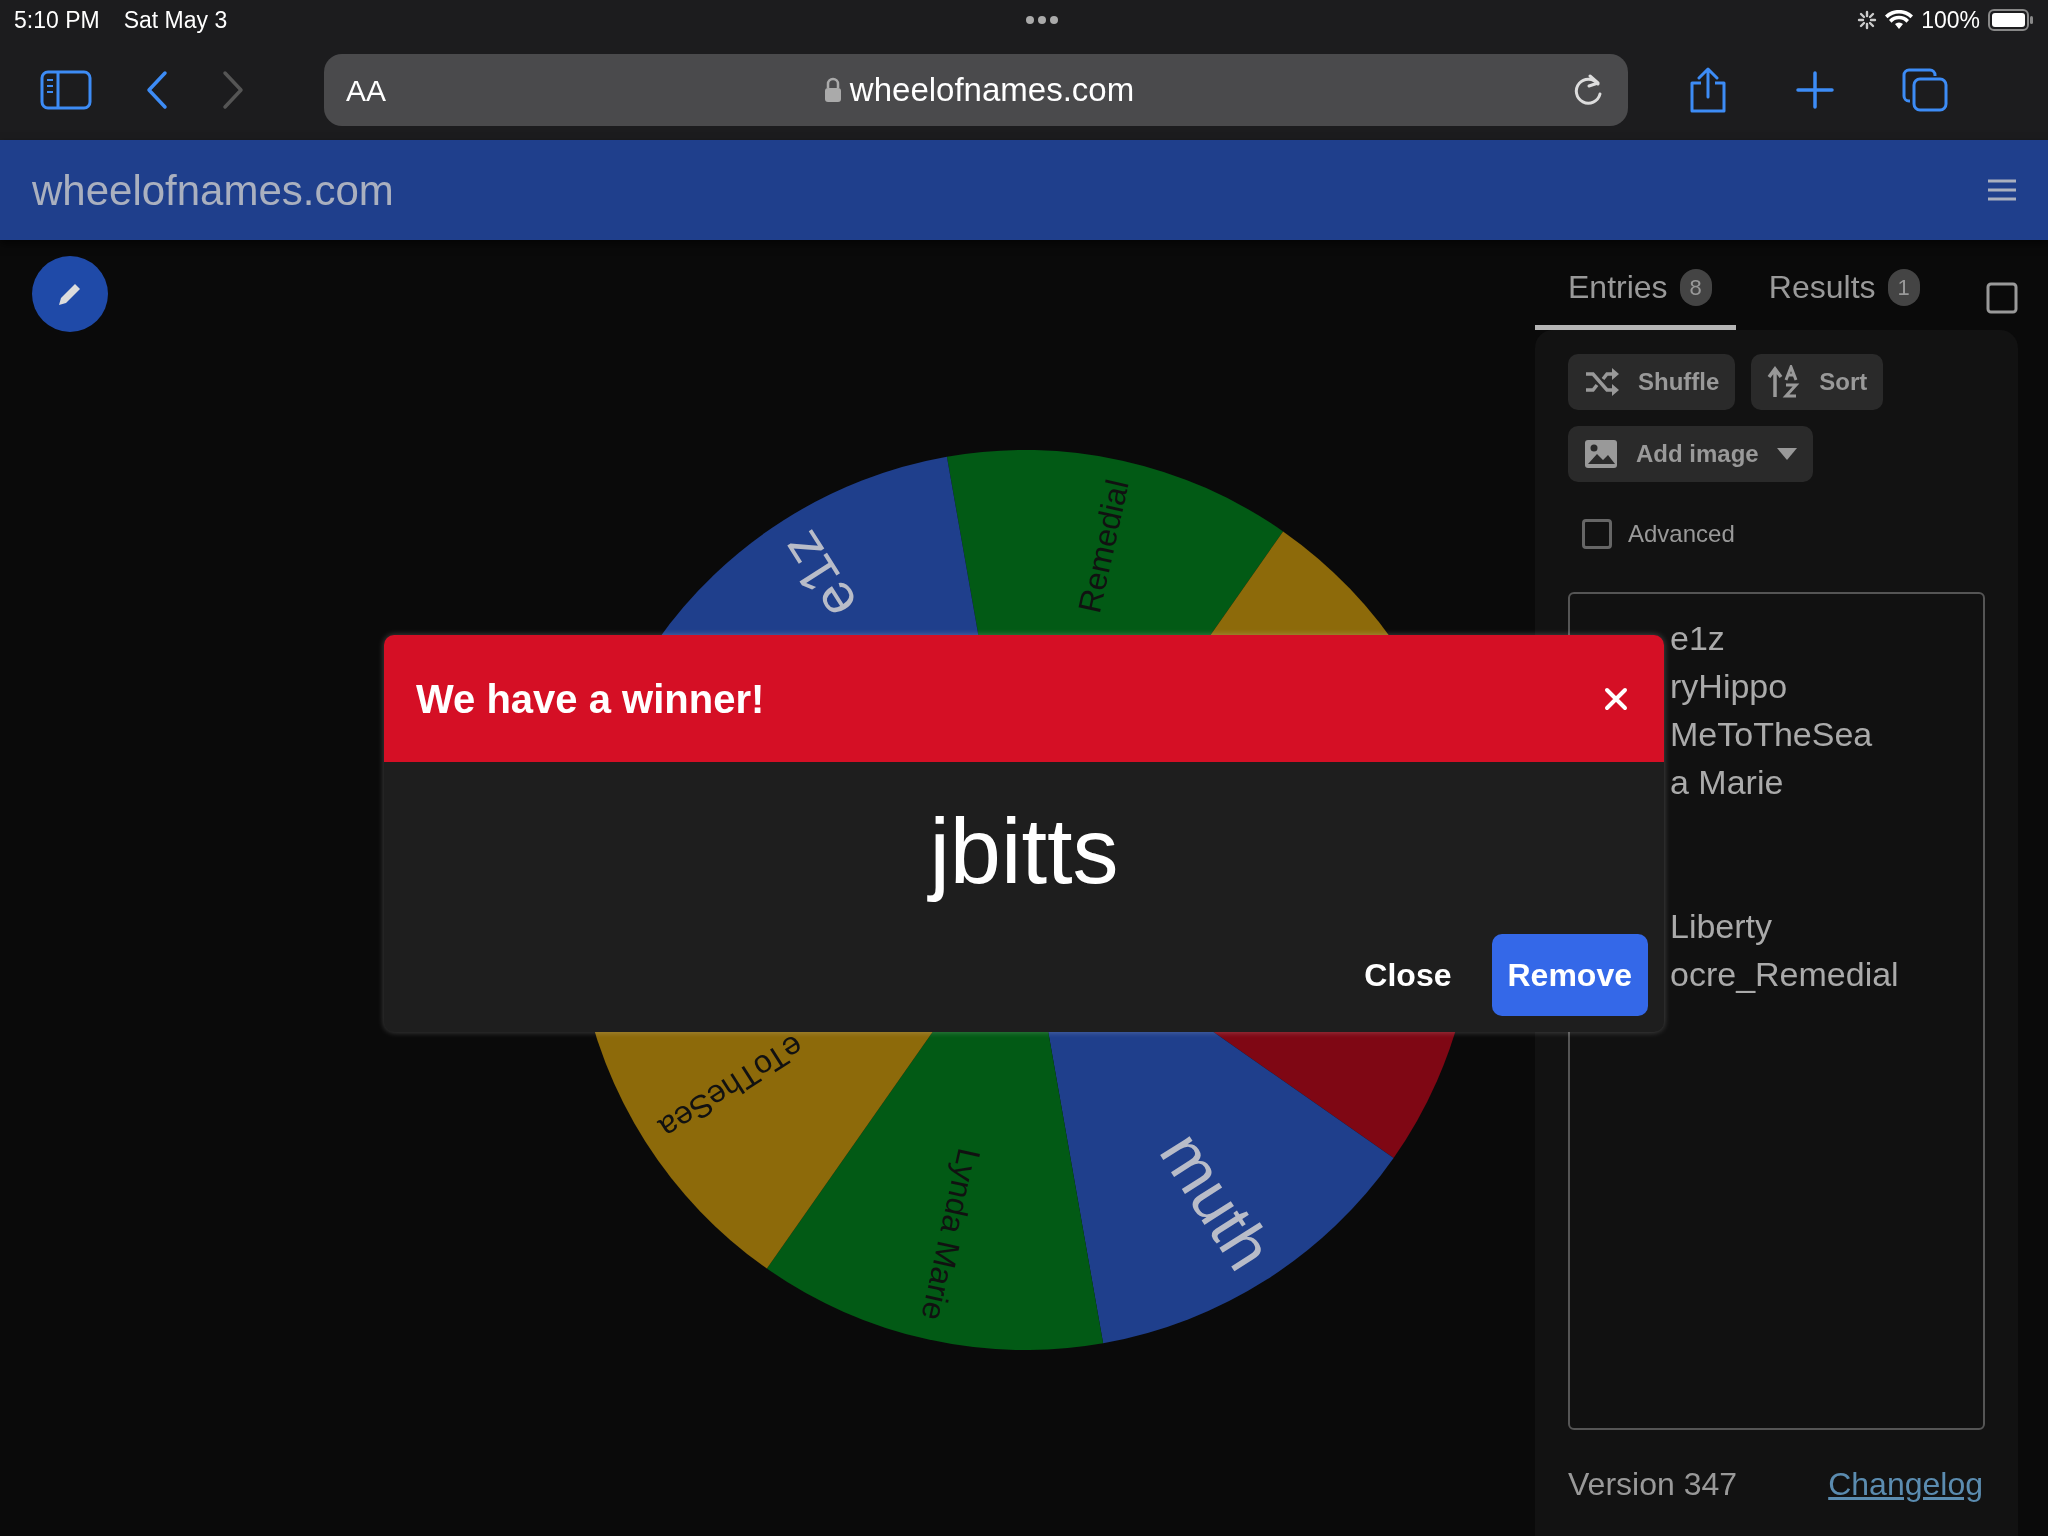 The width and height of the screenshot is (2048, 1536). What do you see at coordinates (1905, 1484) in the screenshot?
I see `changelog-link: Changelog` at bounding box center [1905, 1484].